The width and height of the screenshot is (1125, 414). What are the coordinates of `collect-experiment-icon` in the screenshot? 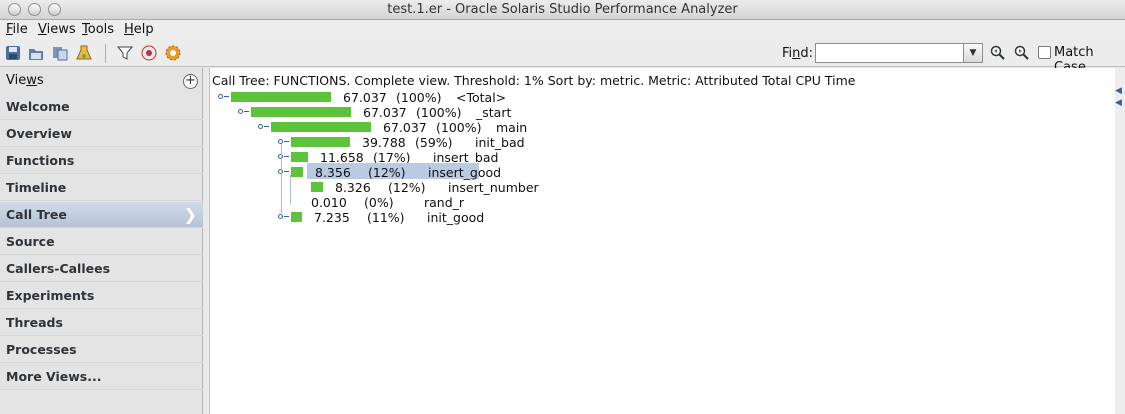 It's located at (84, 53).